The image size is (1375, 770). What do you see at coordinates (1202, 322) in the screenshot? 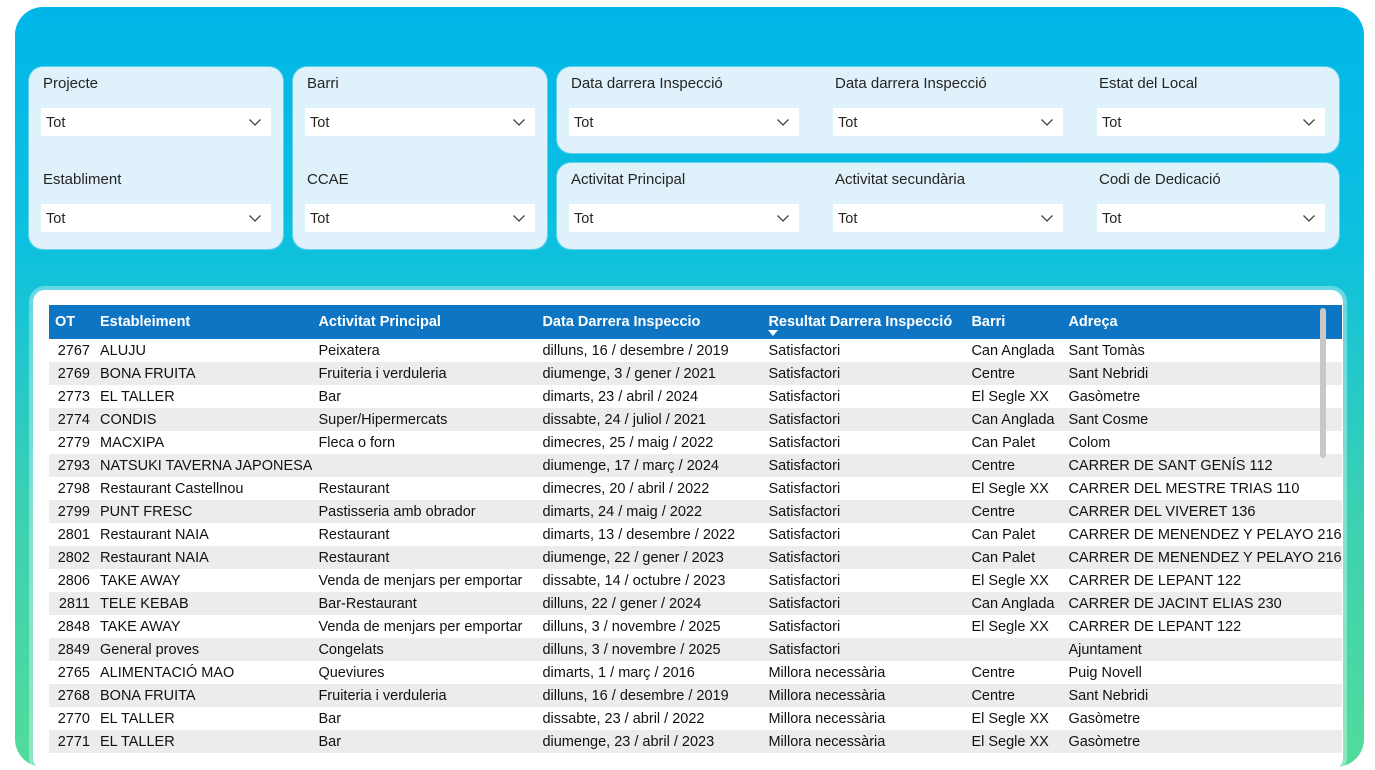
I see `column-header-adreca: Adreça` at bounding box center [1202, 322].